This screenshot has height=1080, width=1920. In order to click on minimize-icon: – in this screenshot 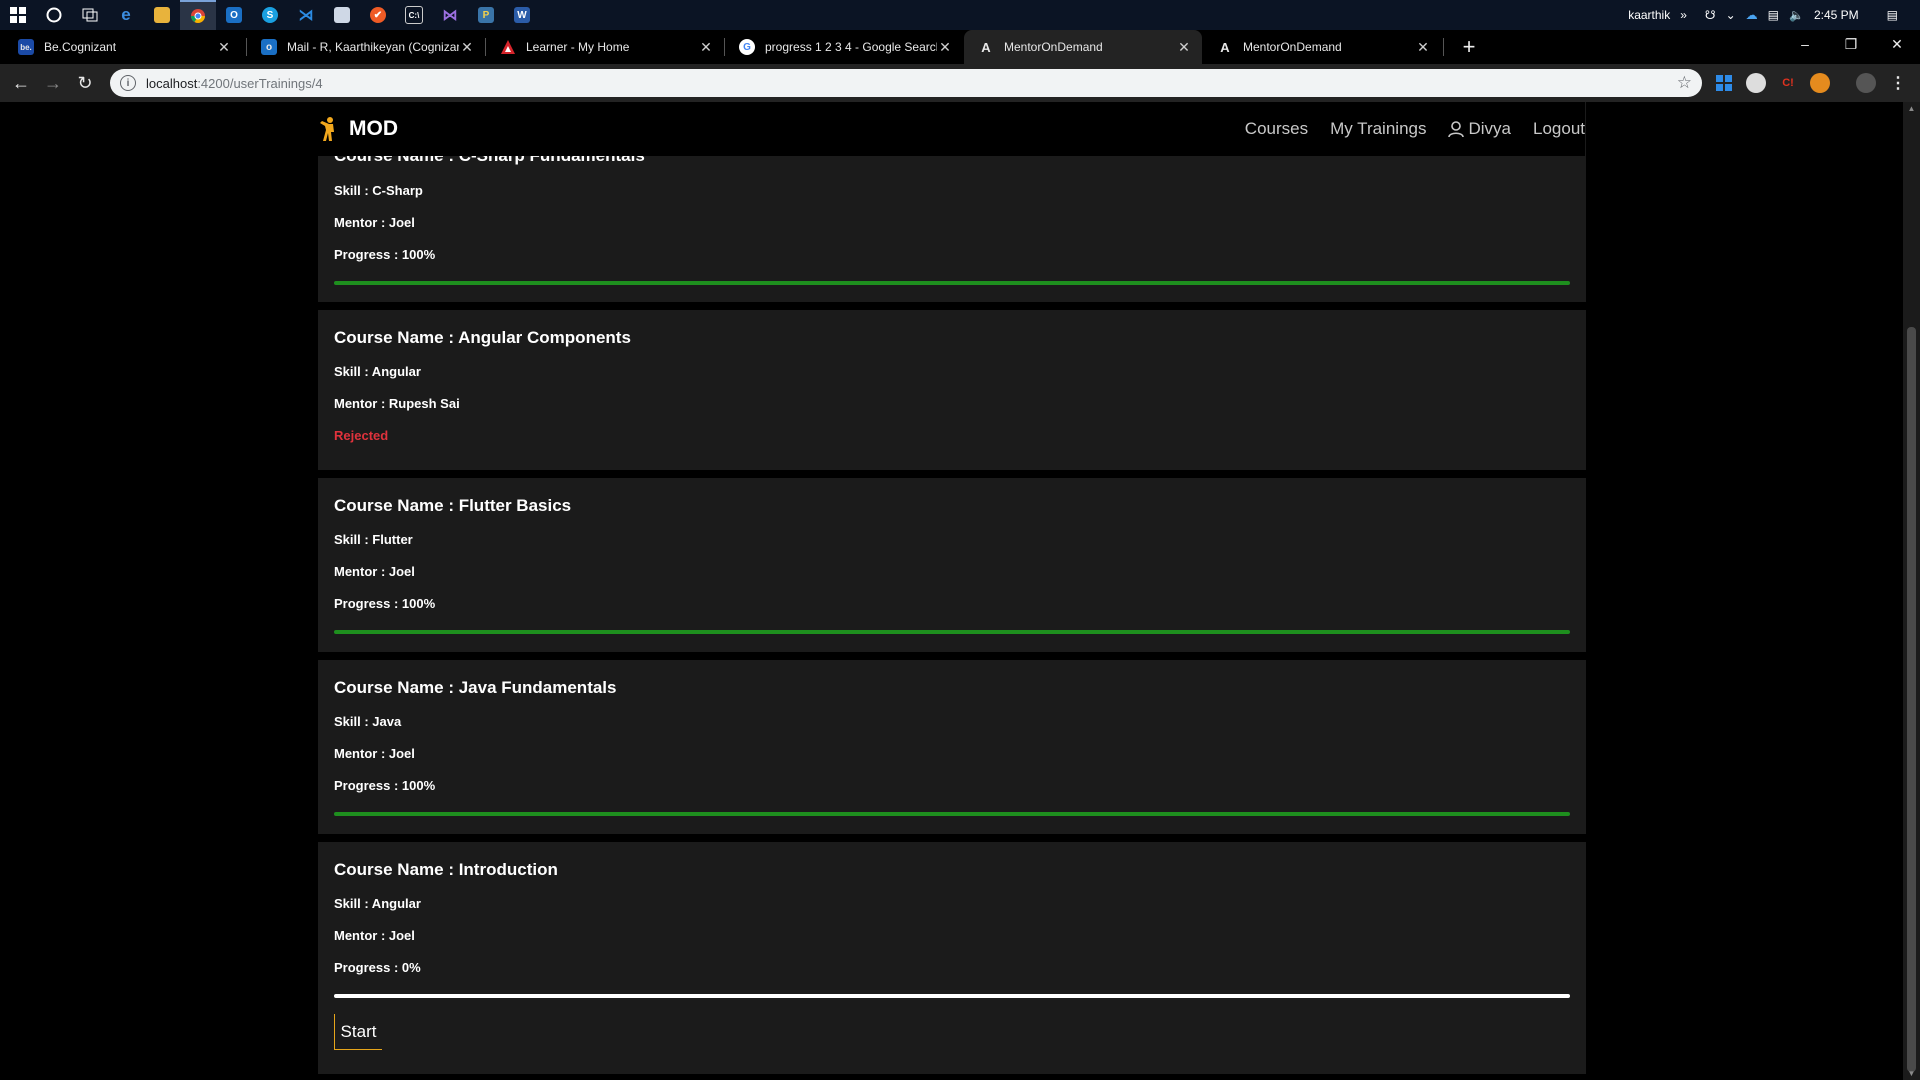, I will do `click(1805, 44)`.